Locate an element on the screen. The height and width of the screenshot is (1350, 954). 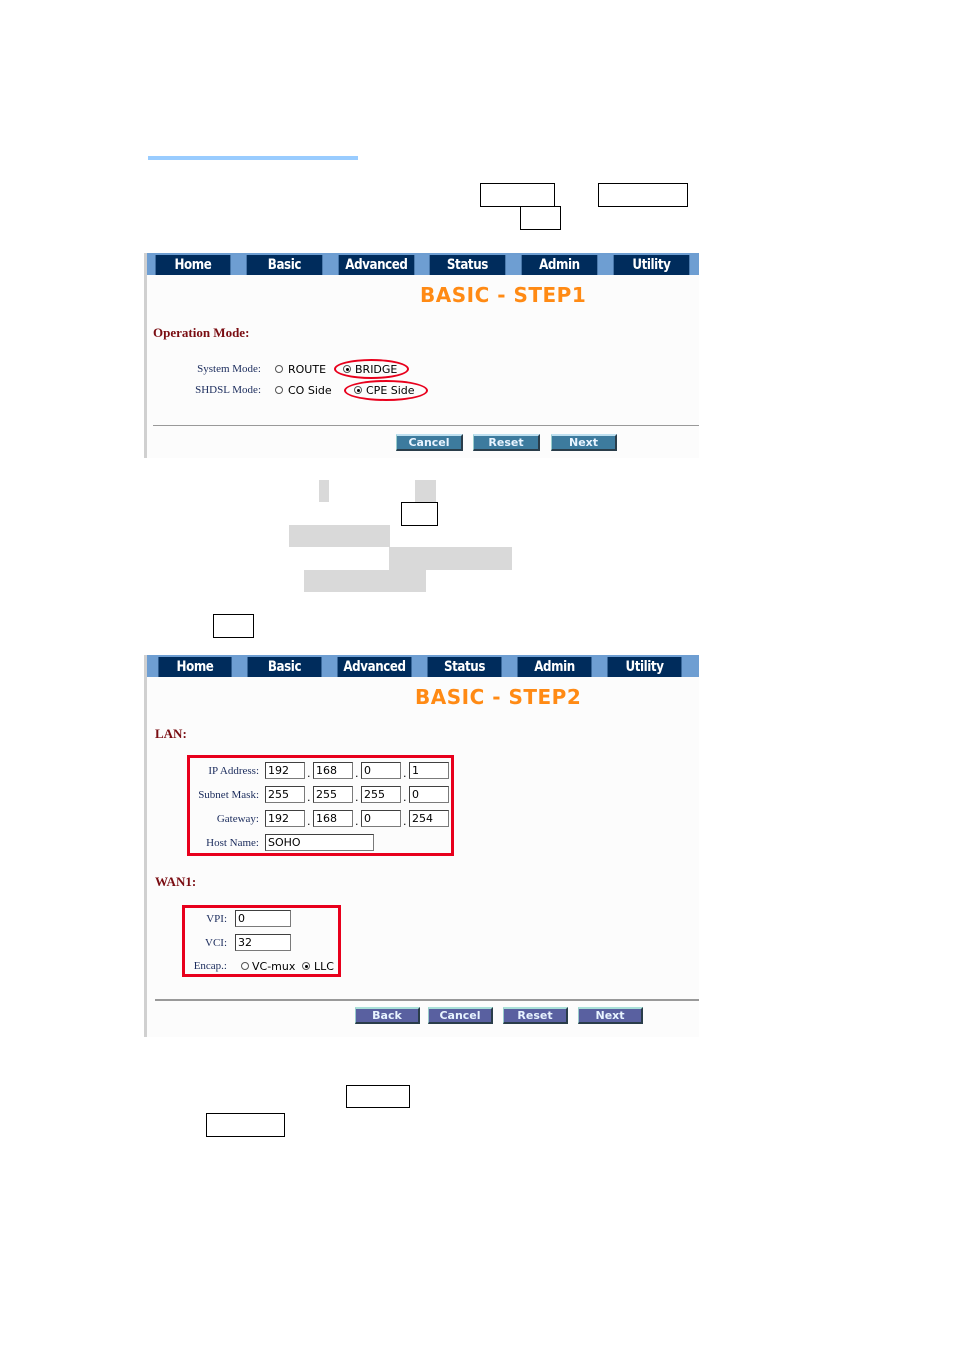
gateway-label: Gateway: is located at coordinates (237, 819).